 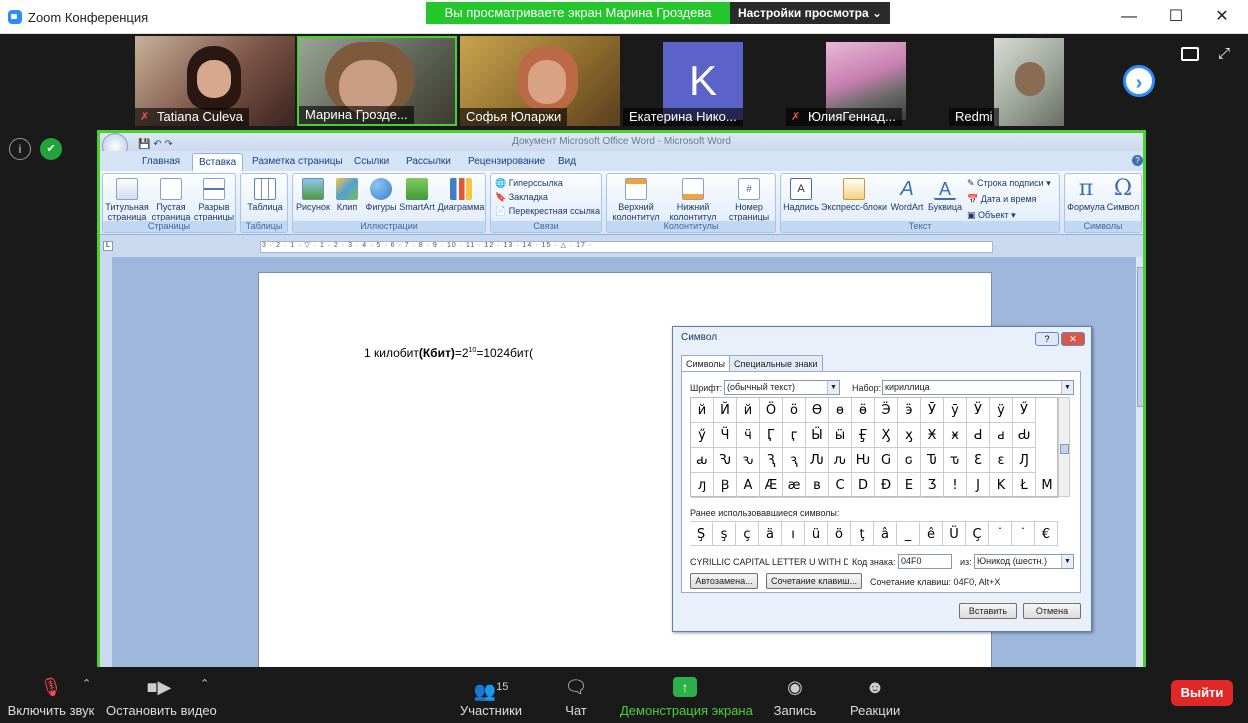 What do you see at coordinates (1029, 81) in the screenshot?
I see `participant-tile: Redmi` at bounding box center [1029, 81].